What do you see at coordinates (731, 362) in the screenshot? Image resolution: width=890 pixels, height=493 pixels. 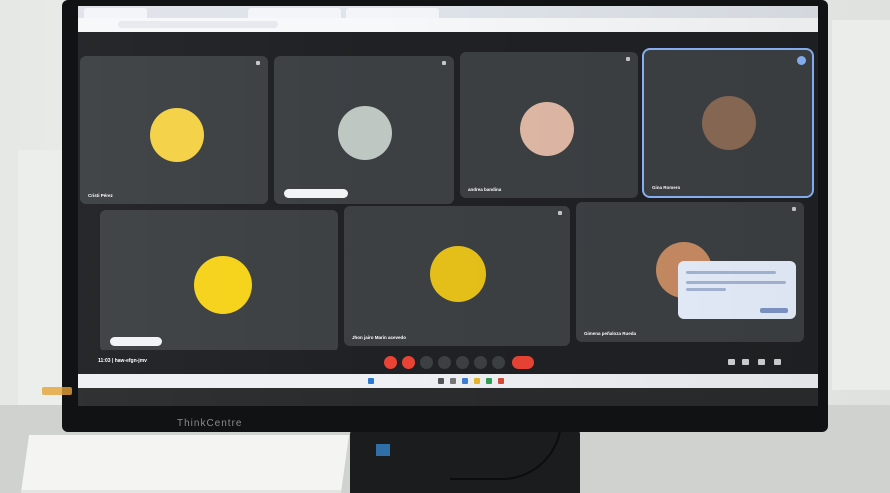 I see `info-icon` at bounding box center [731, 362].